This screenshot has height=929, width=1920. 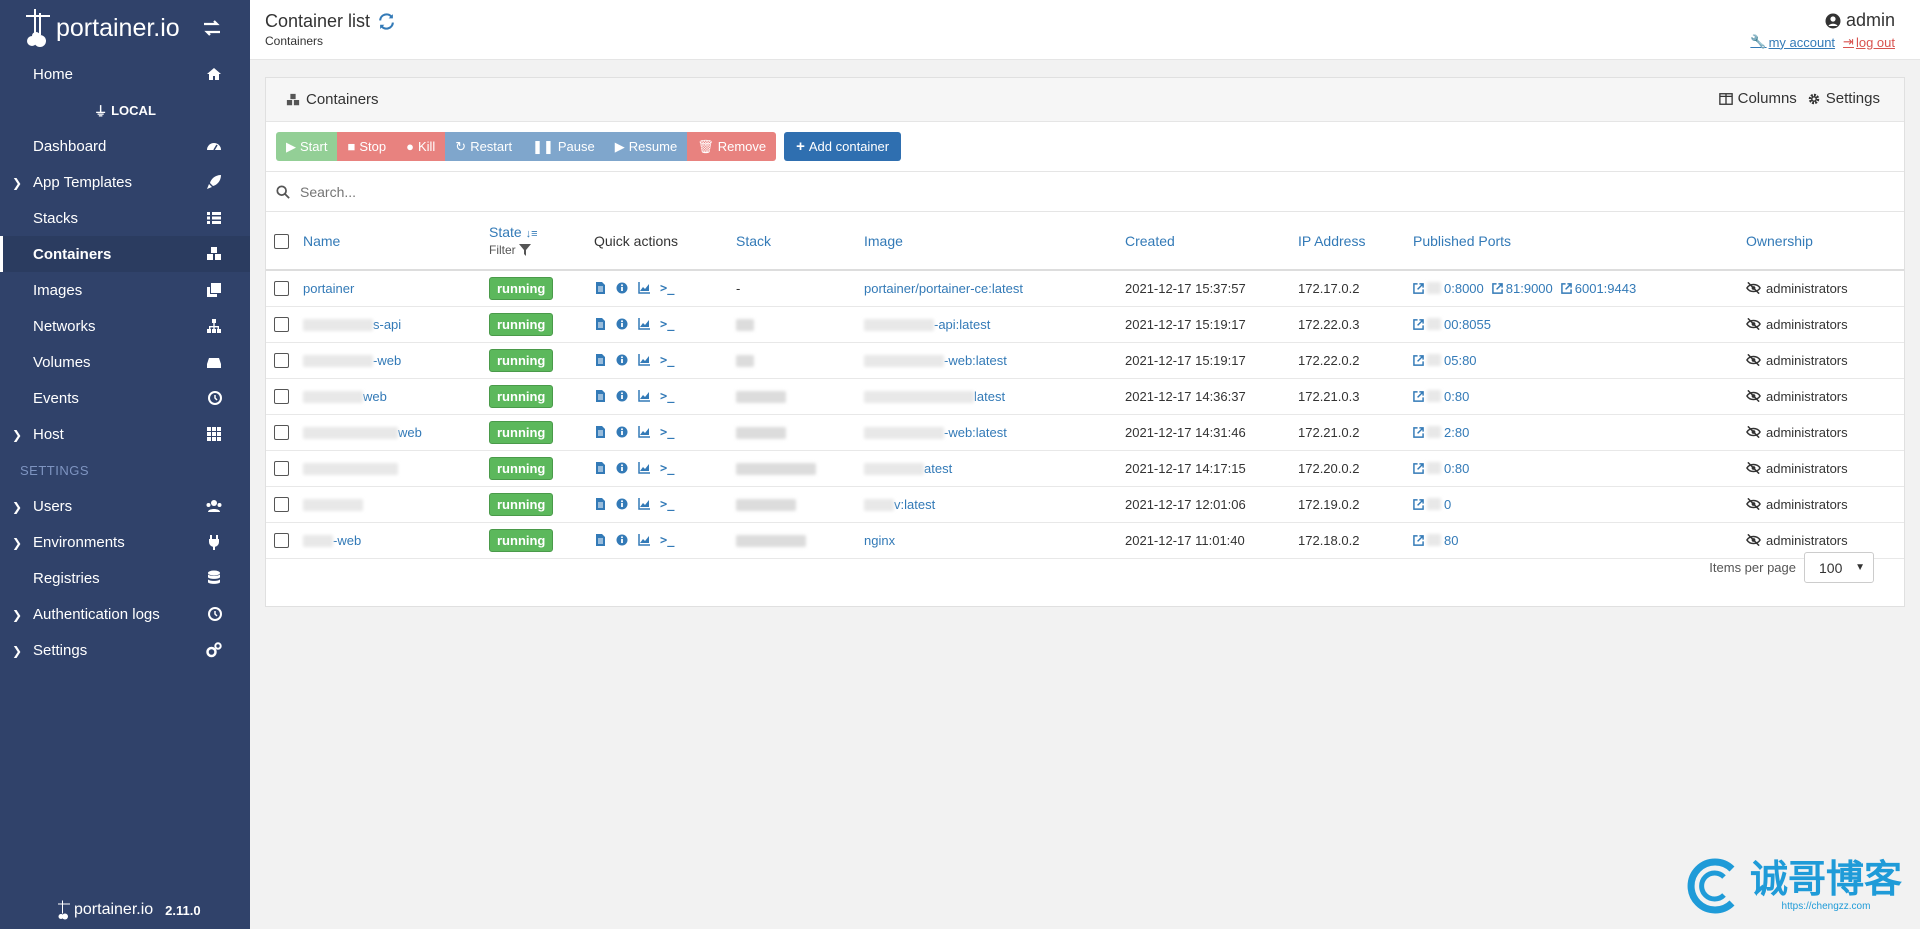 What do you see at coordinates (1522, 288) in the screenshot?
I see `published-port-link: 81:9000` at bounding box center [1522, 288].